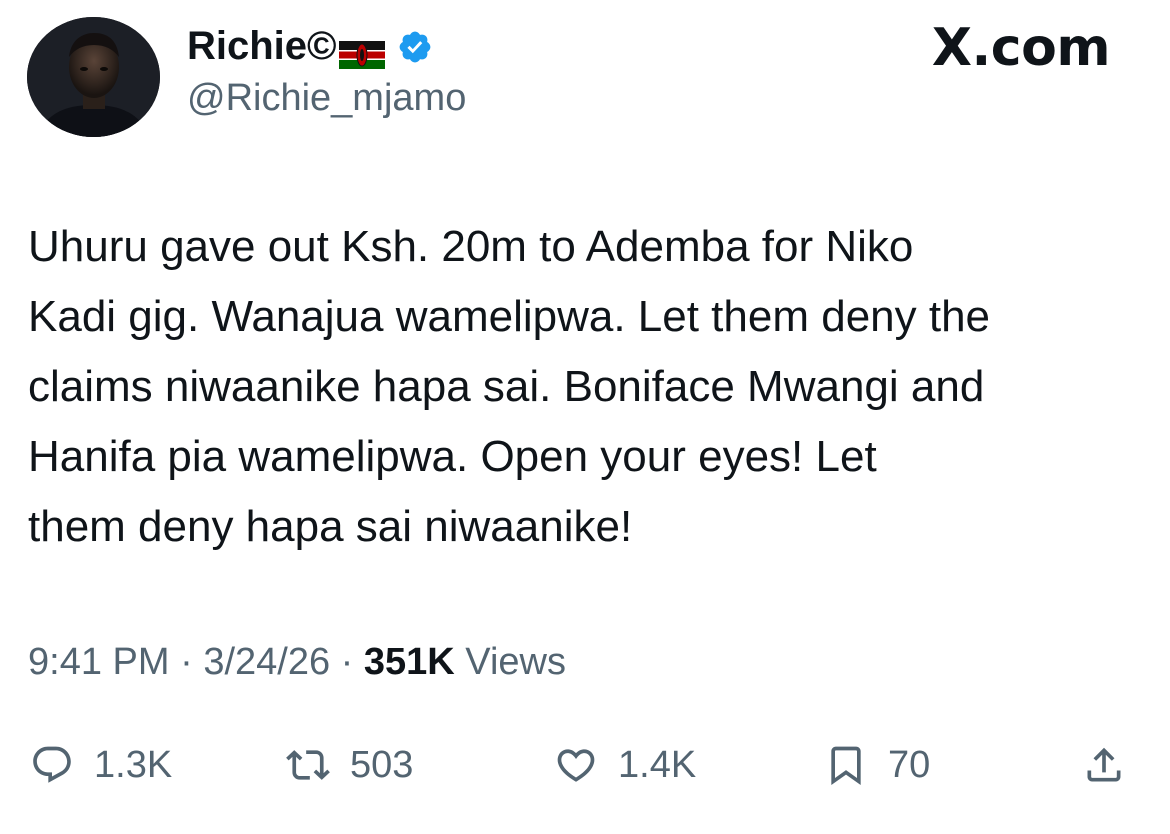 The image size is (1170, 834). Describe the element at coordinates (308, 765) in the screenshot. I see `retweet-icon` at that location.